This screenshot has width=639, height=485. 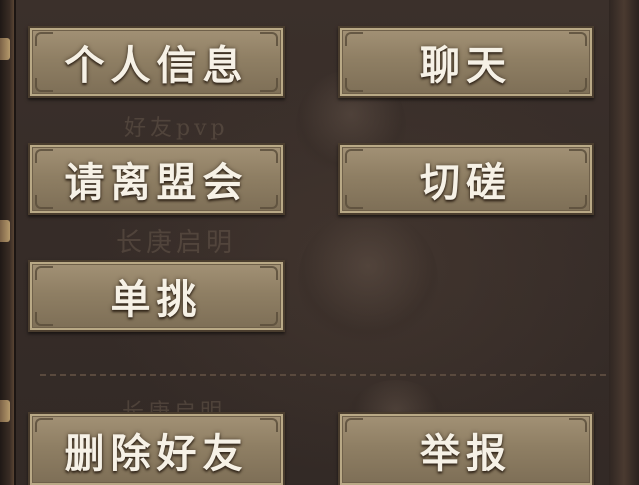 I want to click on delete-friend-label: 删除好友, so click(x=156, y=453).